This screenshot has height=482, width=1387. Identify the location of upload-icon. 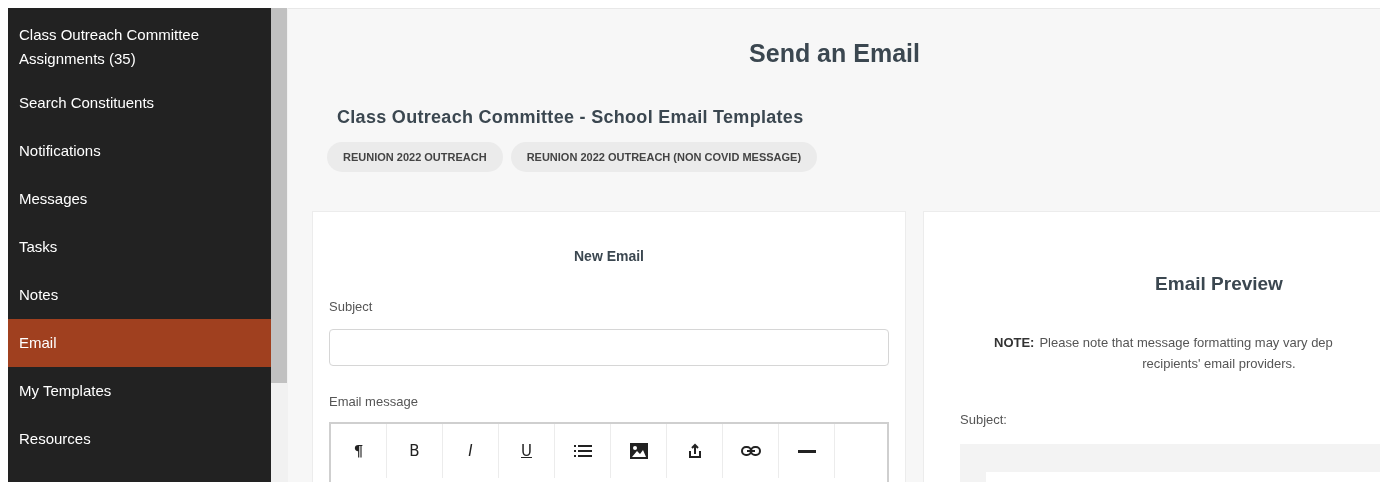
(694, 451).